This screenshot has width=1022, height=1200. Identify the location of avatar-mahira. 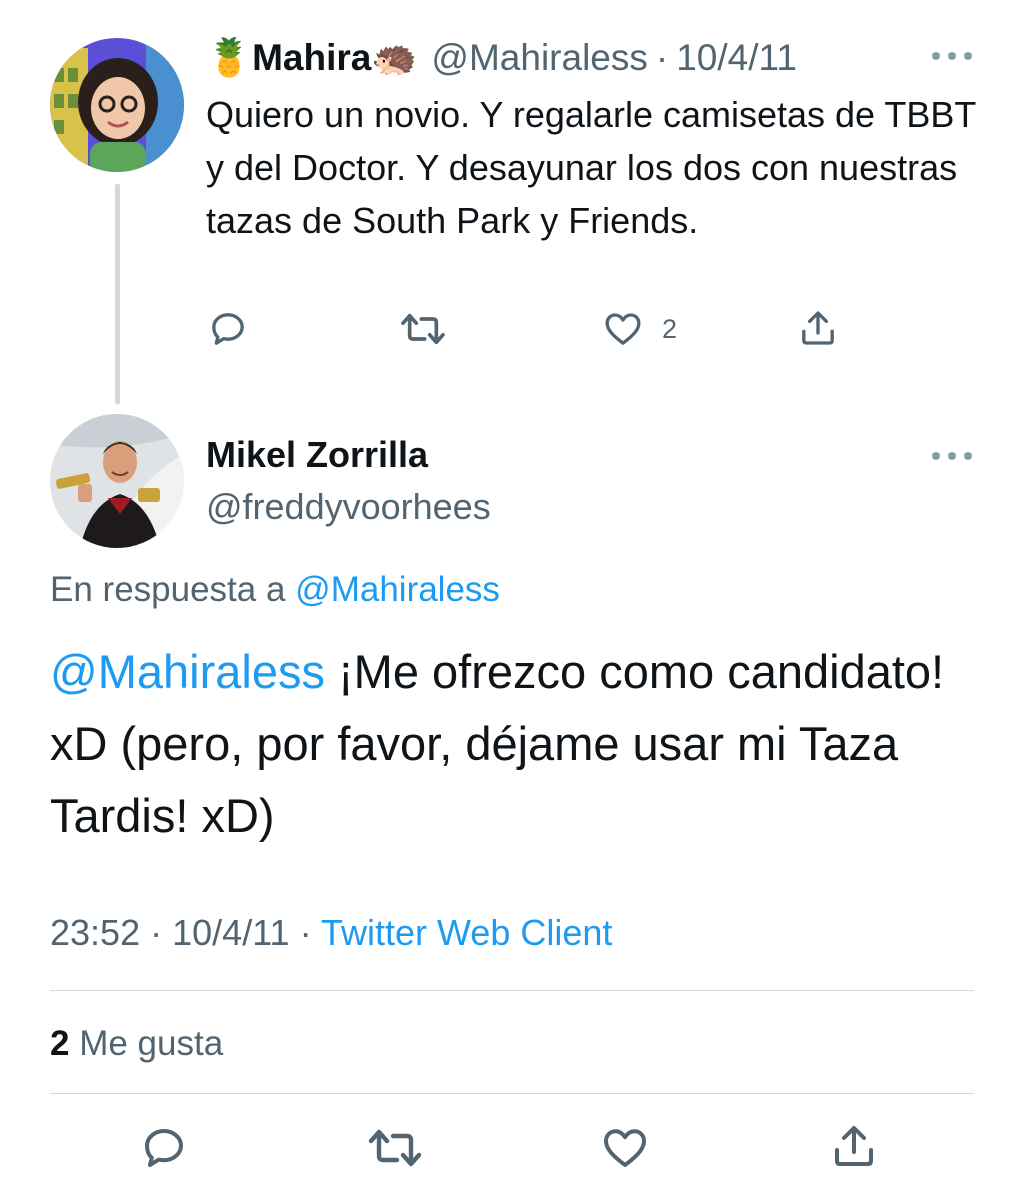
(117, 105).